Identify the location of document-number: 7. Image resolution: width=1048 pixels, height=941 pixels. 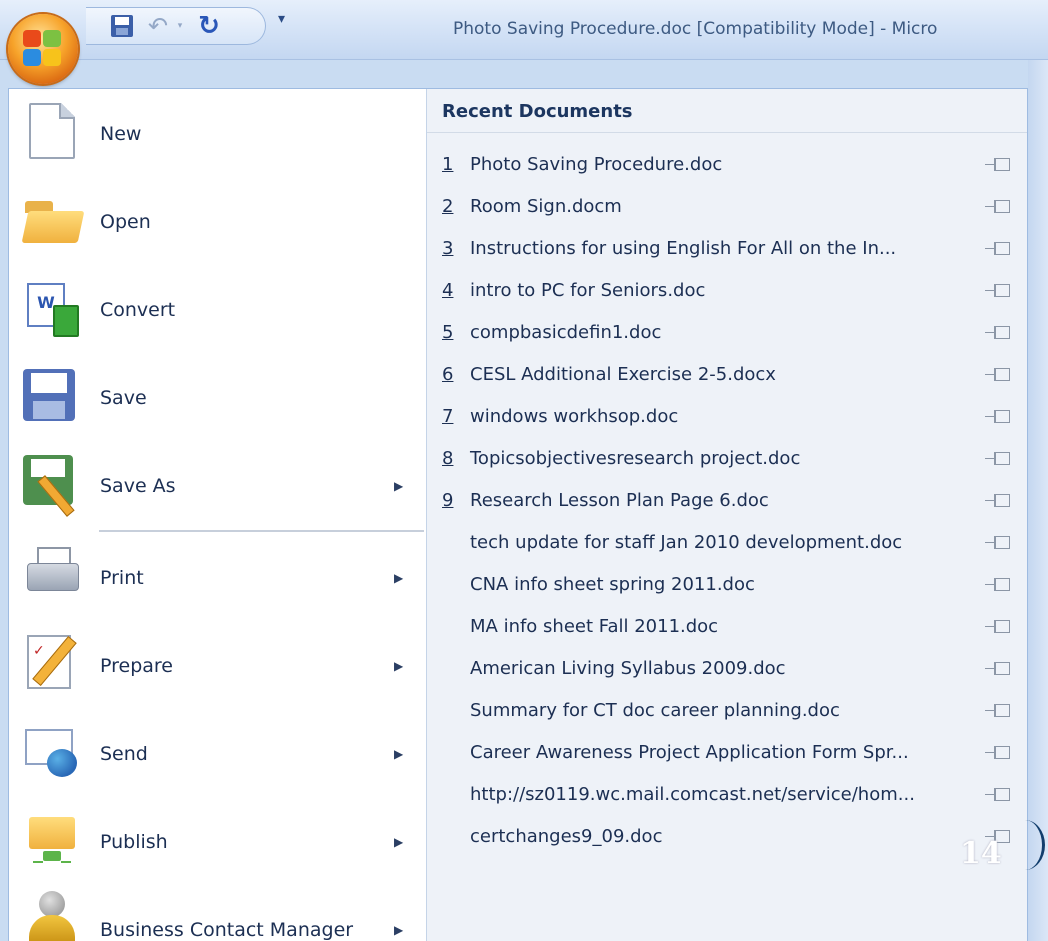
(448, 416).